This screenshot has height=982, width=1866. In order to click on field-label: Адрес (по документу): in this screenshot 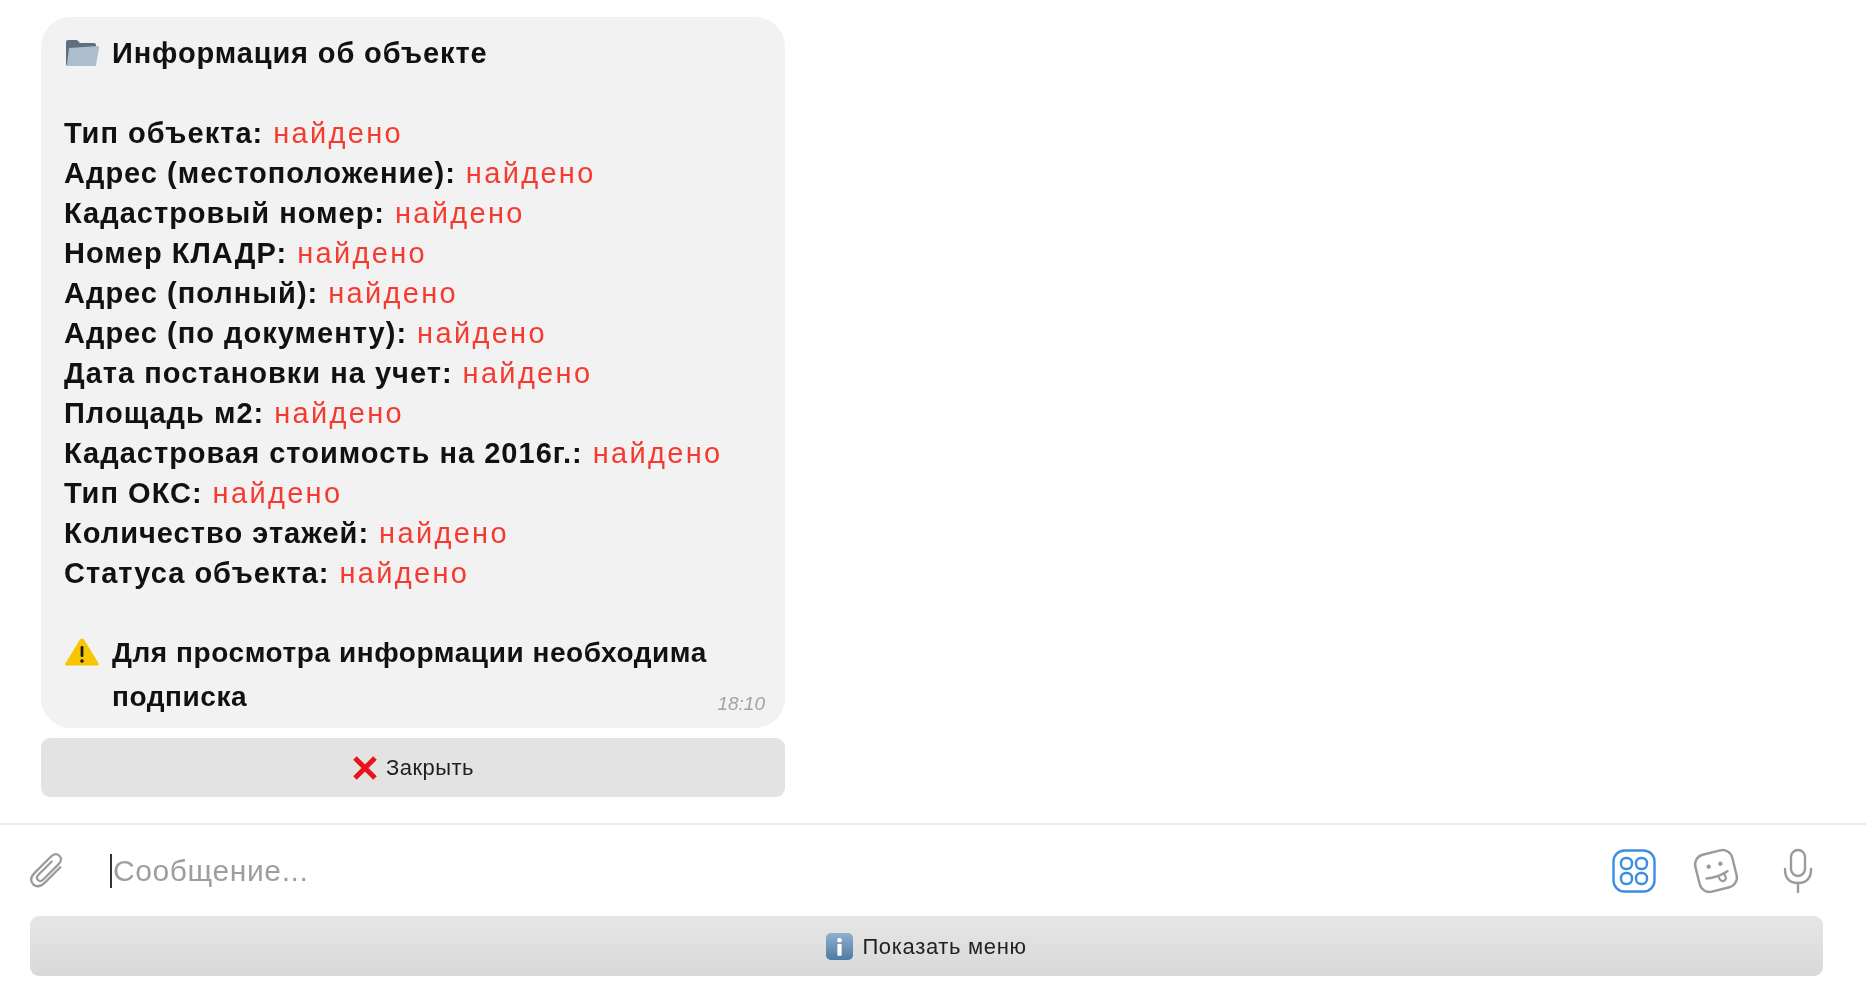, I will do `click(236, 333)`.